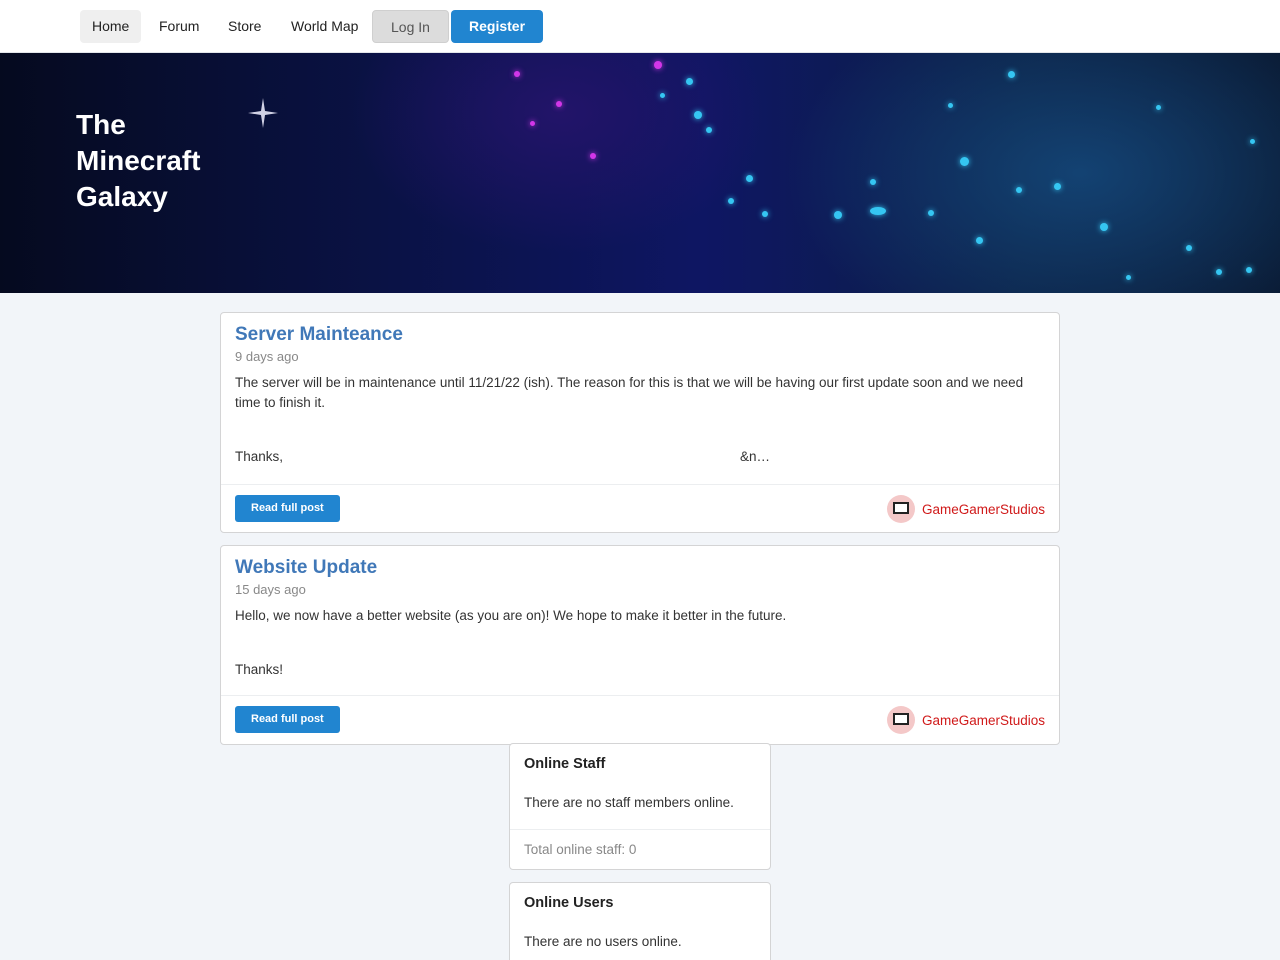 Image resolution: width=1280 pixels, height=960 pixels. What do you see at coordinates (259, 456) in the screenshot?
I see `post-closing: Thanks,` at bounding box center [259, 456].